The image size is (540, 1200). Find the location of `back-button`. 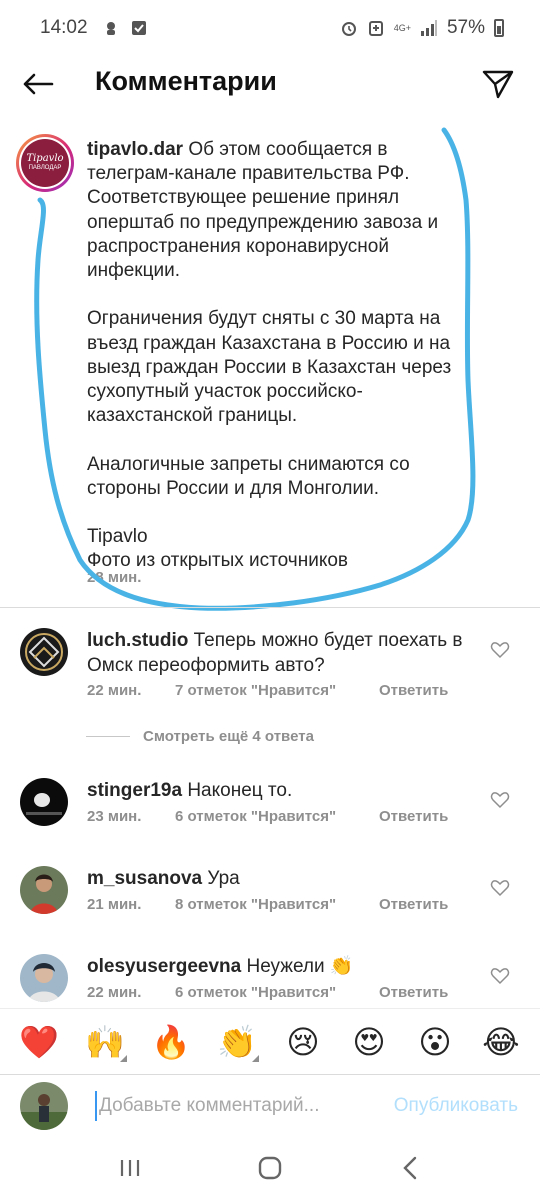

back-button is located at coordinates (38, 84).